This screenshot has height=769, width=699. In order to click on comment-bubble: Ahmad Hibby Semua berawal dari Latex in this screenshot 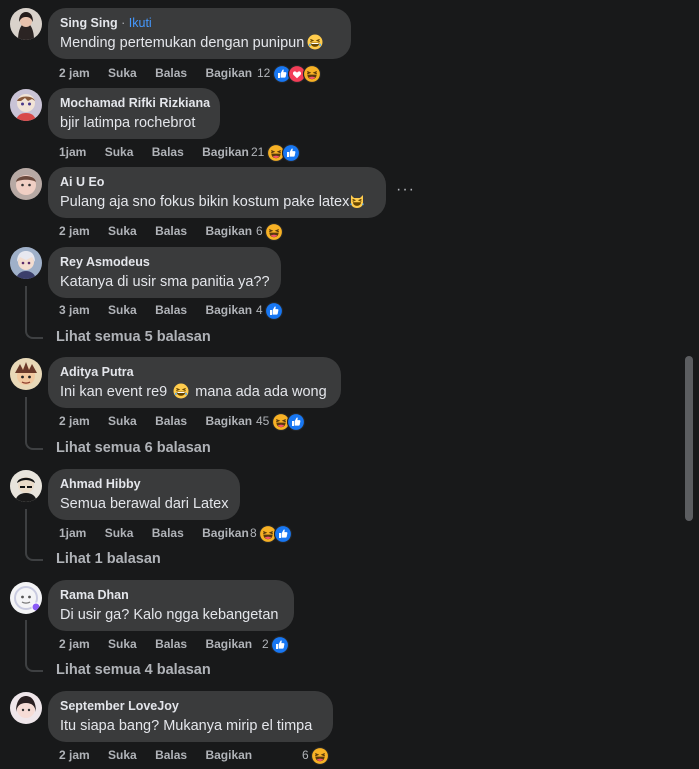, I will do `click(144, 494)`.